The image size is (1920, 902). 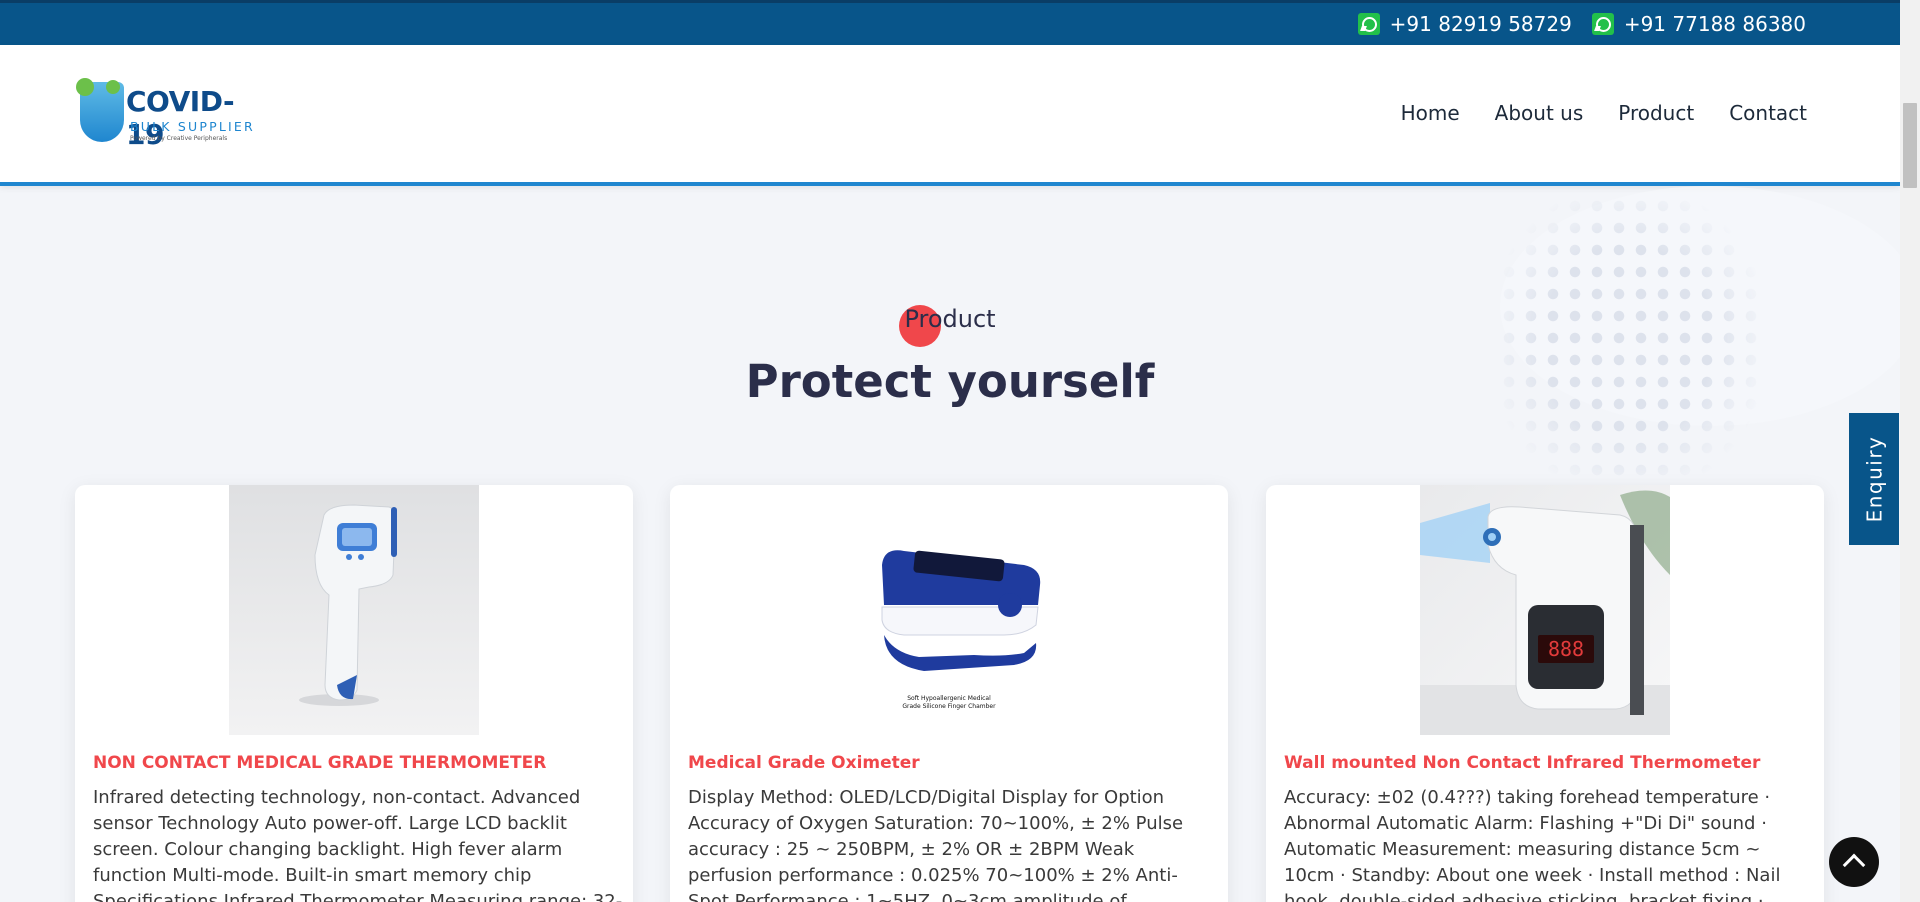 I want to click on section-tag-label: Product, so click(x=950, y=319).